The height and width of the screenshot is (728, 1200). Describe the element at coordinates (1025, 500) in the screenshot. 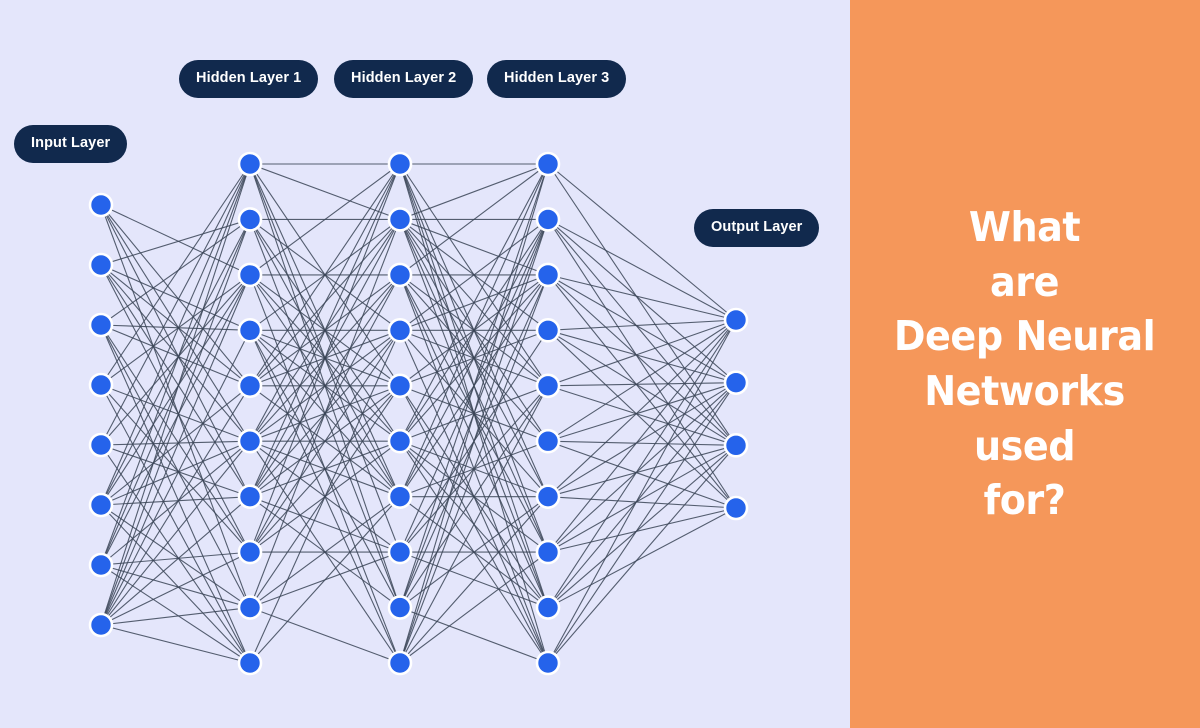

I see `question-line-6: for?` at that location.